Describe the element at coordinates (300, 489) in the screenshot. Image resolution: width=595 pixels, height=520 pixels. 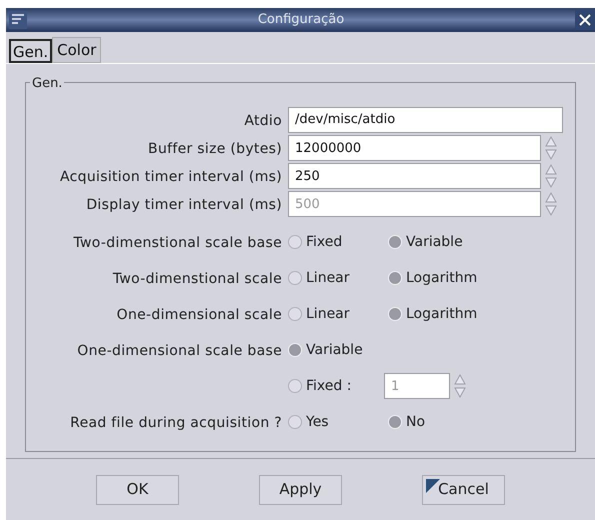
I see `dialog-button: Apply` at that location.